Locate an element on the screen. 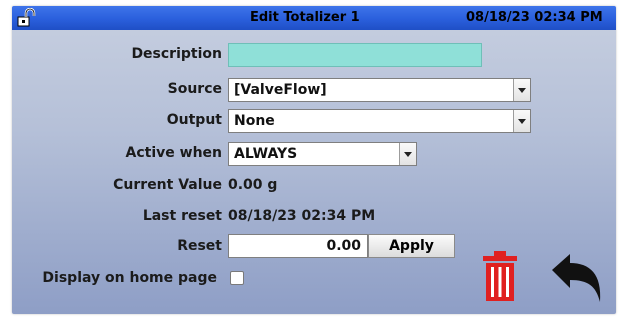  display-home-label: Display on home page is located at coordinates (129, 278).